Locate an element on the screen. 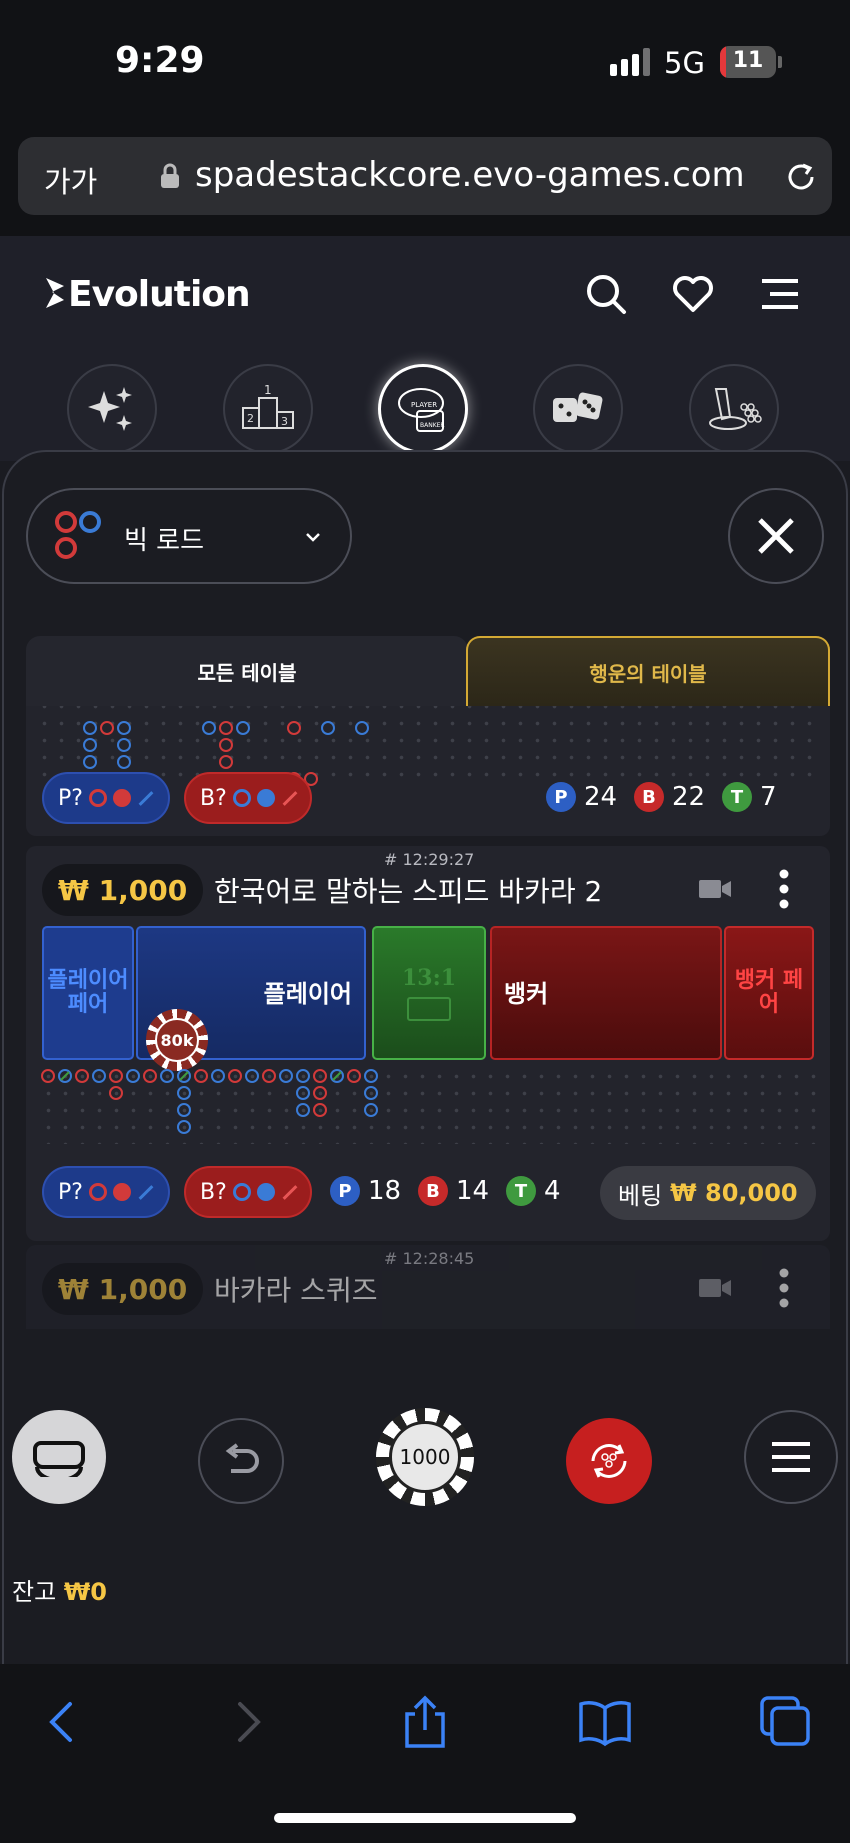  home-indicator is located at coordinates (425, 1818).